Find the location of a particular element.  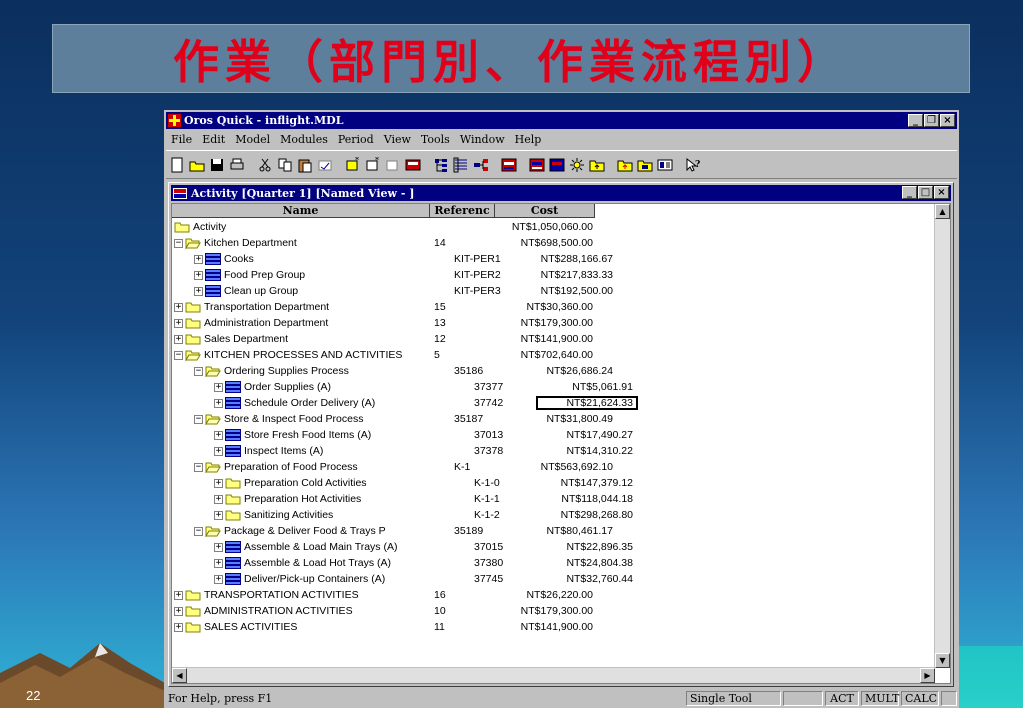

toolbar-button-new is located at coordinates (177, 165).